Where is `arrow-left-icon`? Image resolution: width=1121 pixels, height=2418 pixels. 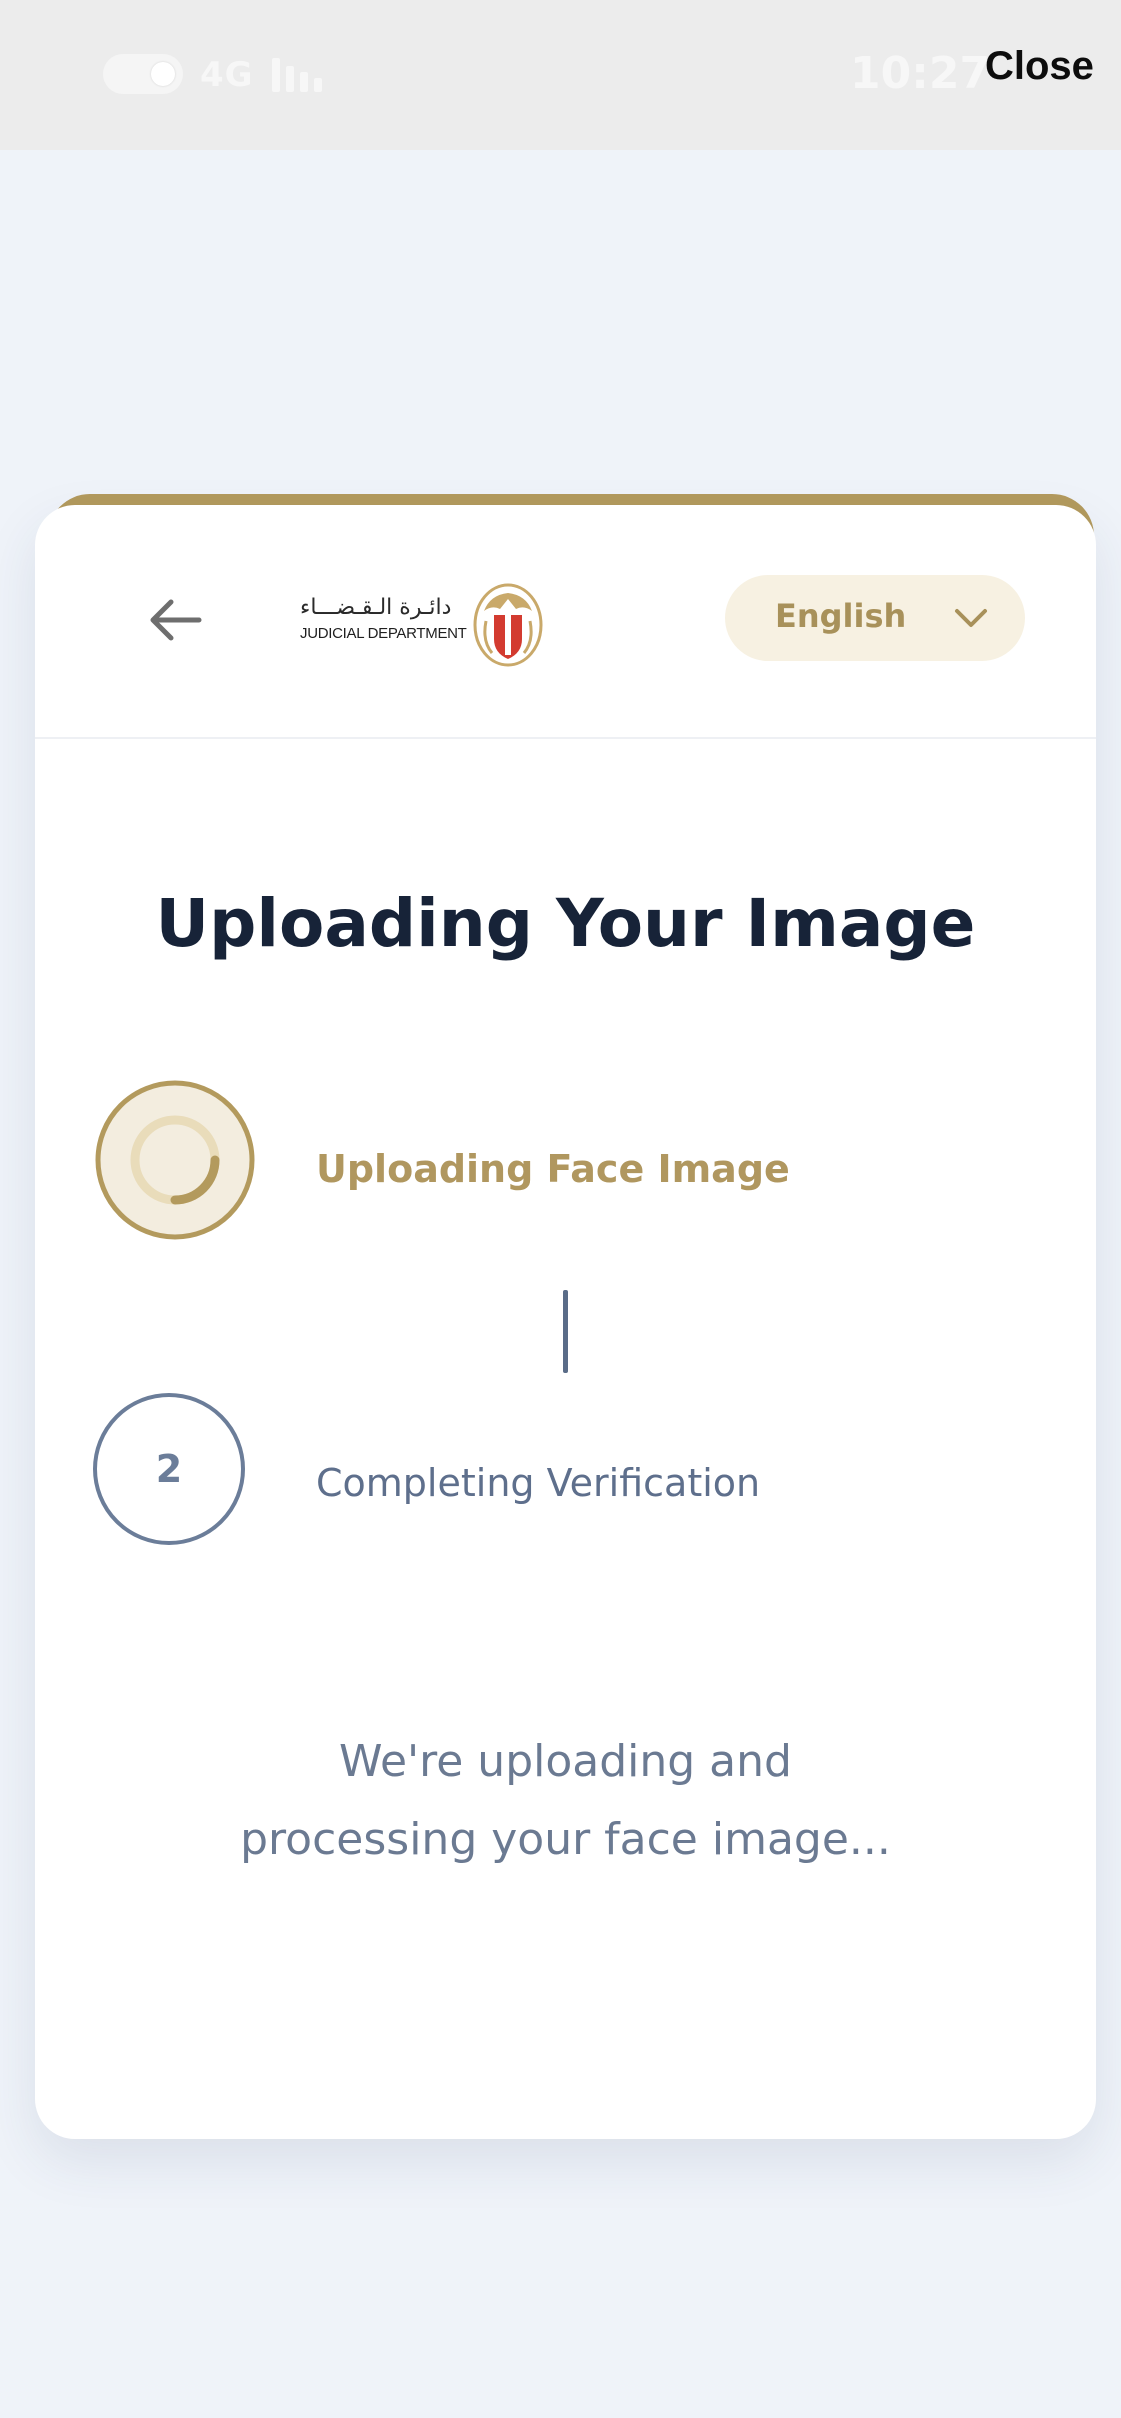
arrow-left-icon is located at coordinates (176, 620).